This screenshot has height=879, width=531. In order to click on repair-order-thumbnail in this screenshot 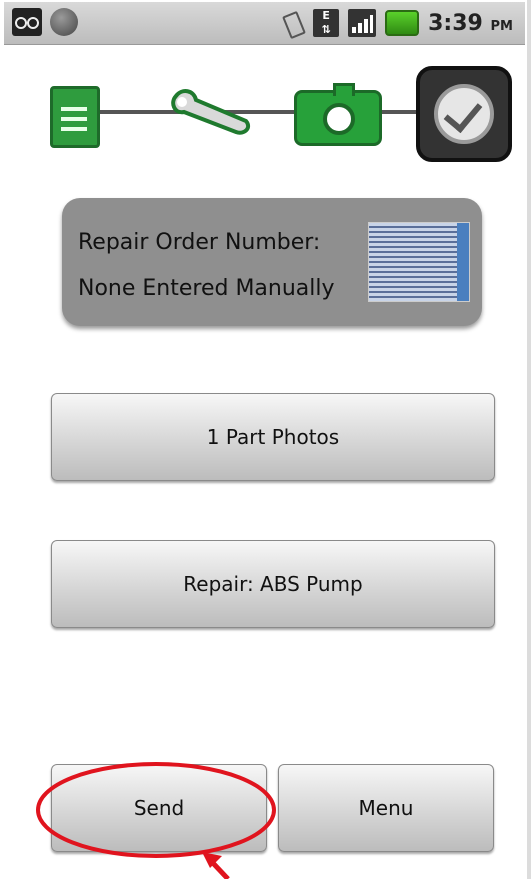, I will do `click(419, 262)`.